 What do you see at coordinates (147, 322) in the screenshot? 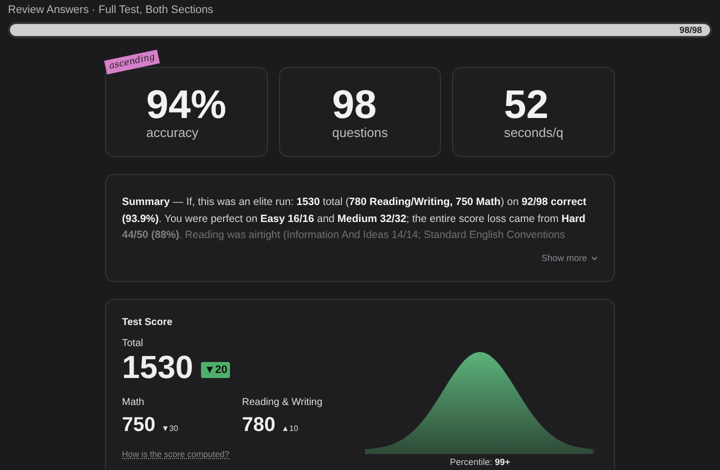
I see `card-title: Test Score` at bounding box center [147, 322].